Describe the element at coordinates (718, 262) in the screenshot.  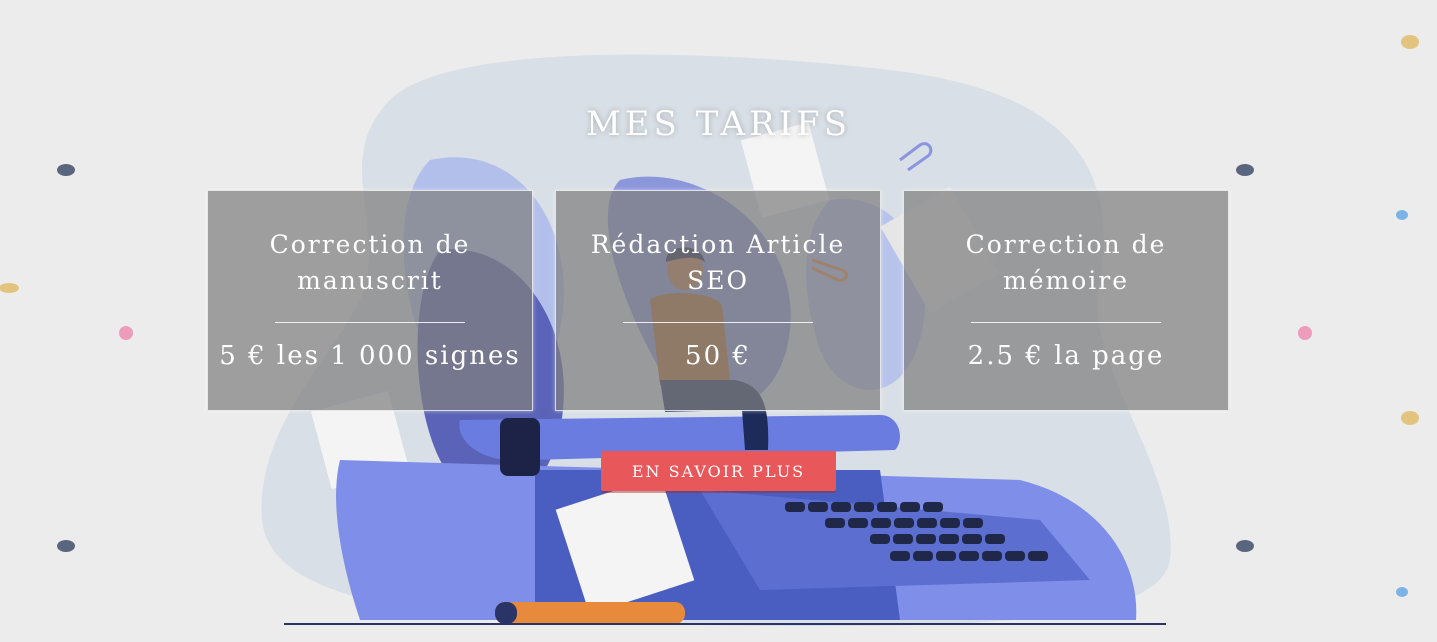
I see `pricing-card-title: Rédaction Article SEO` at that location.